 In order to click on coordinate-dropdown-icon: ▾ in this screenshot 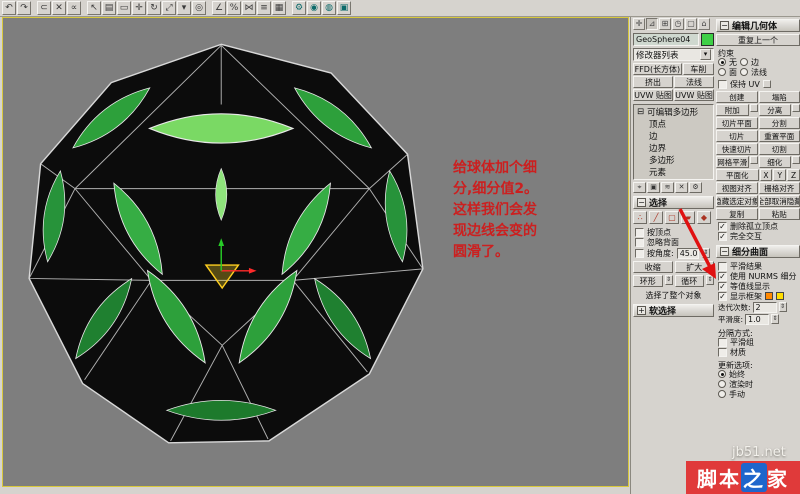, I will do `click(184, 8)`.